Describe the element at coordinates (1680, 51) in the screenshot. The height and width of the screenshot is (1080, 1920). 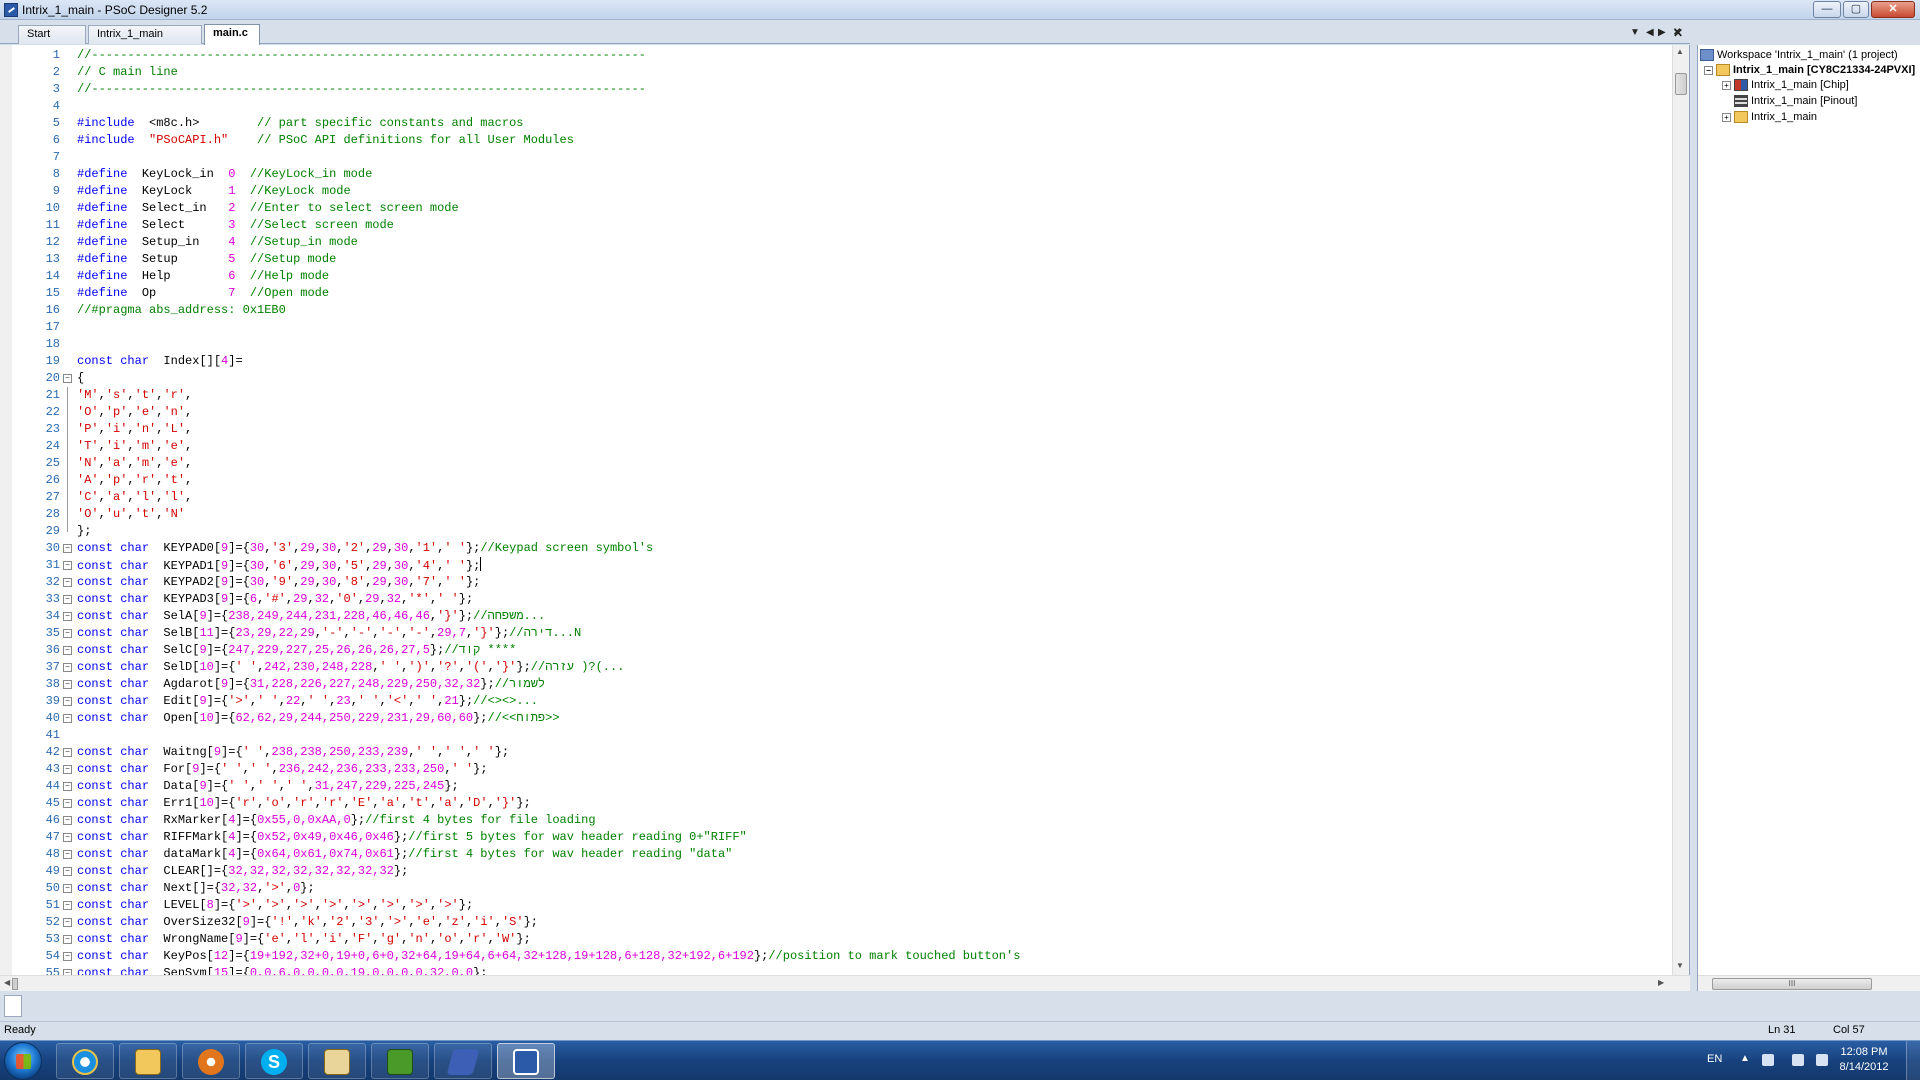
I see `scroll-up-icon: ▲` at that location.